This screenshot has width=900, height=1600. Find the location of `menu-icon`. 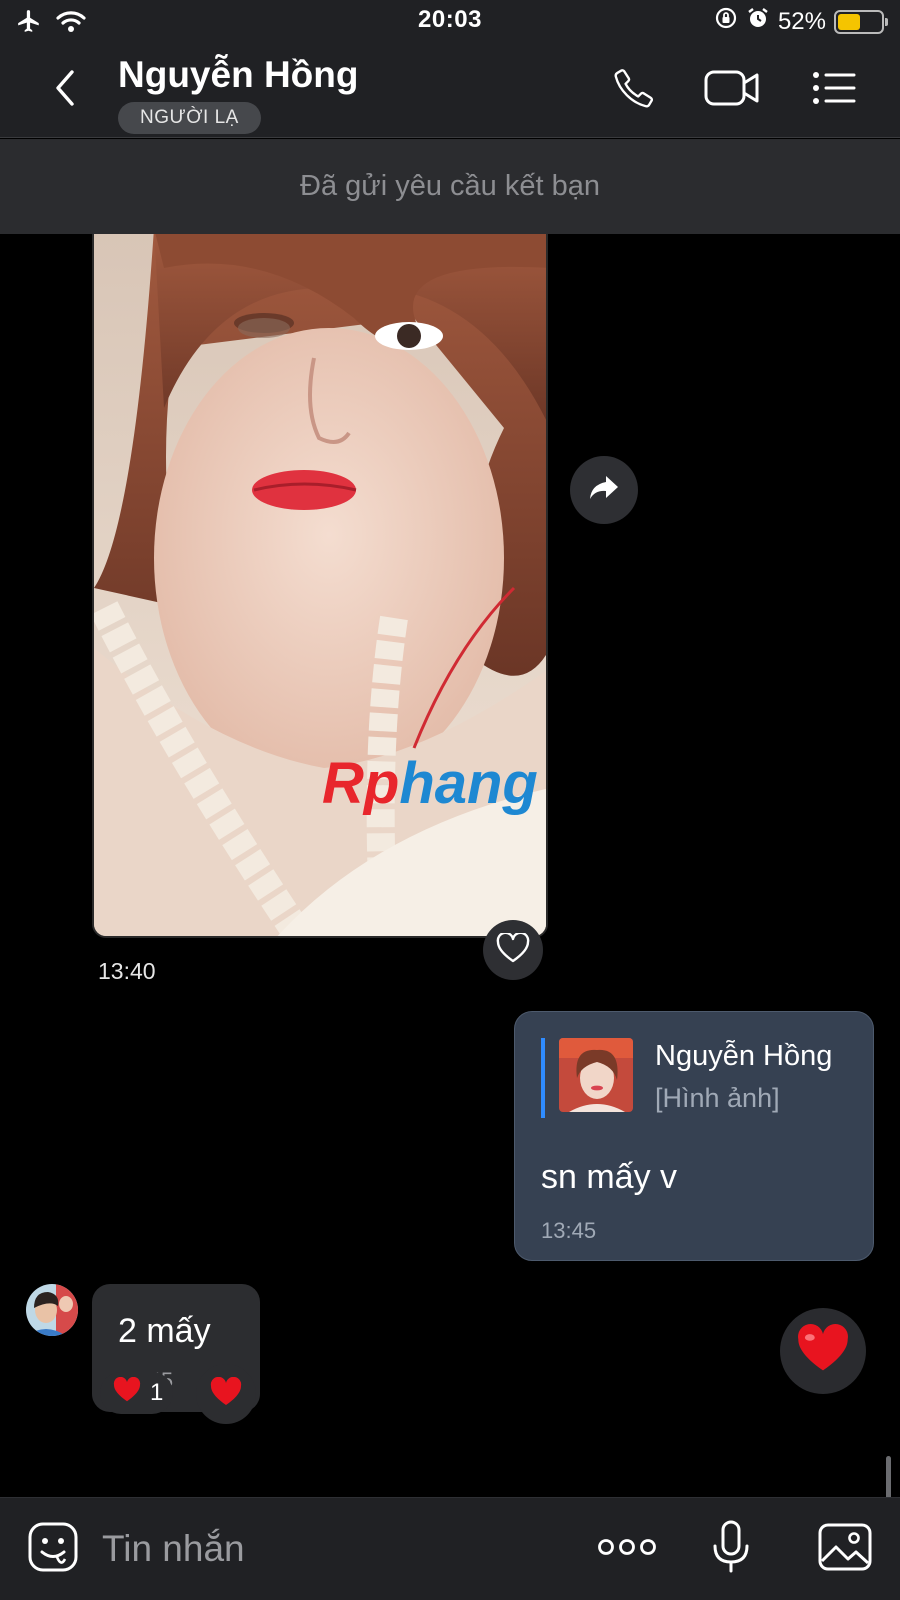

menu-icon is located at coordinates (834, 90).